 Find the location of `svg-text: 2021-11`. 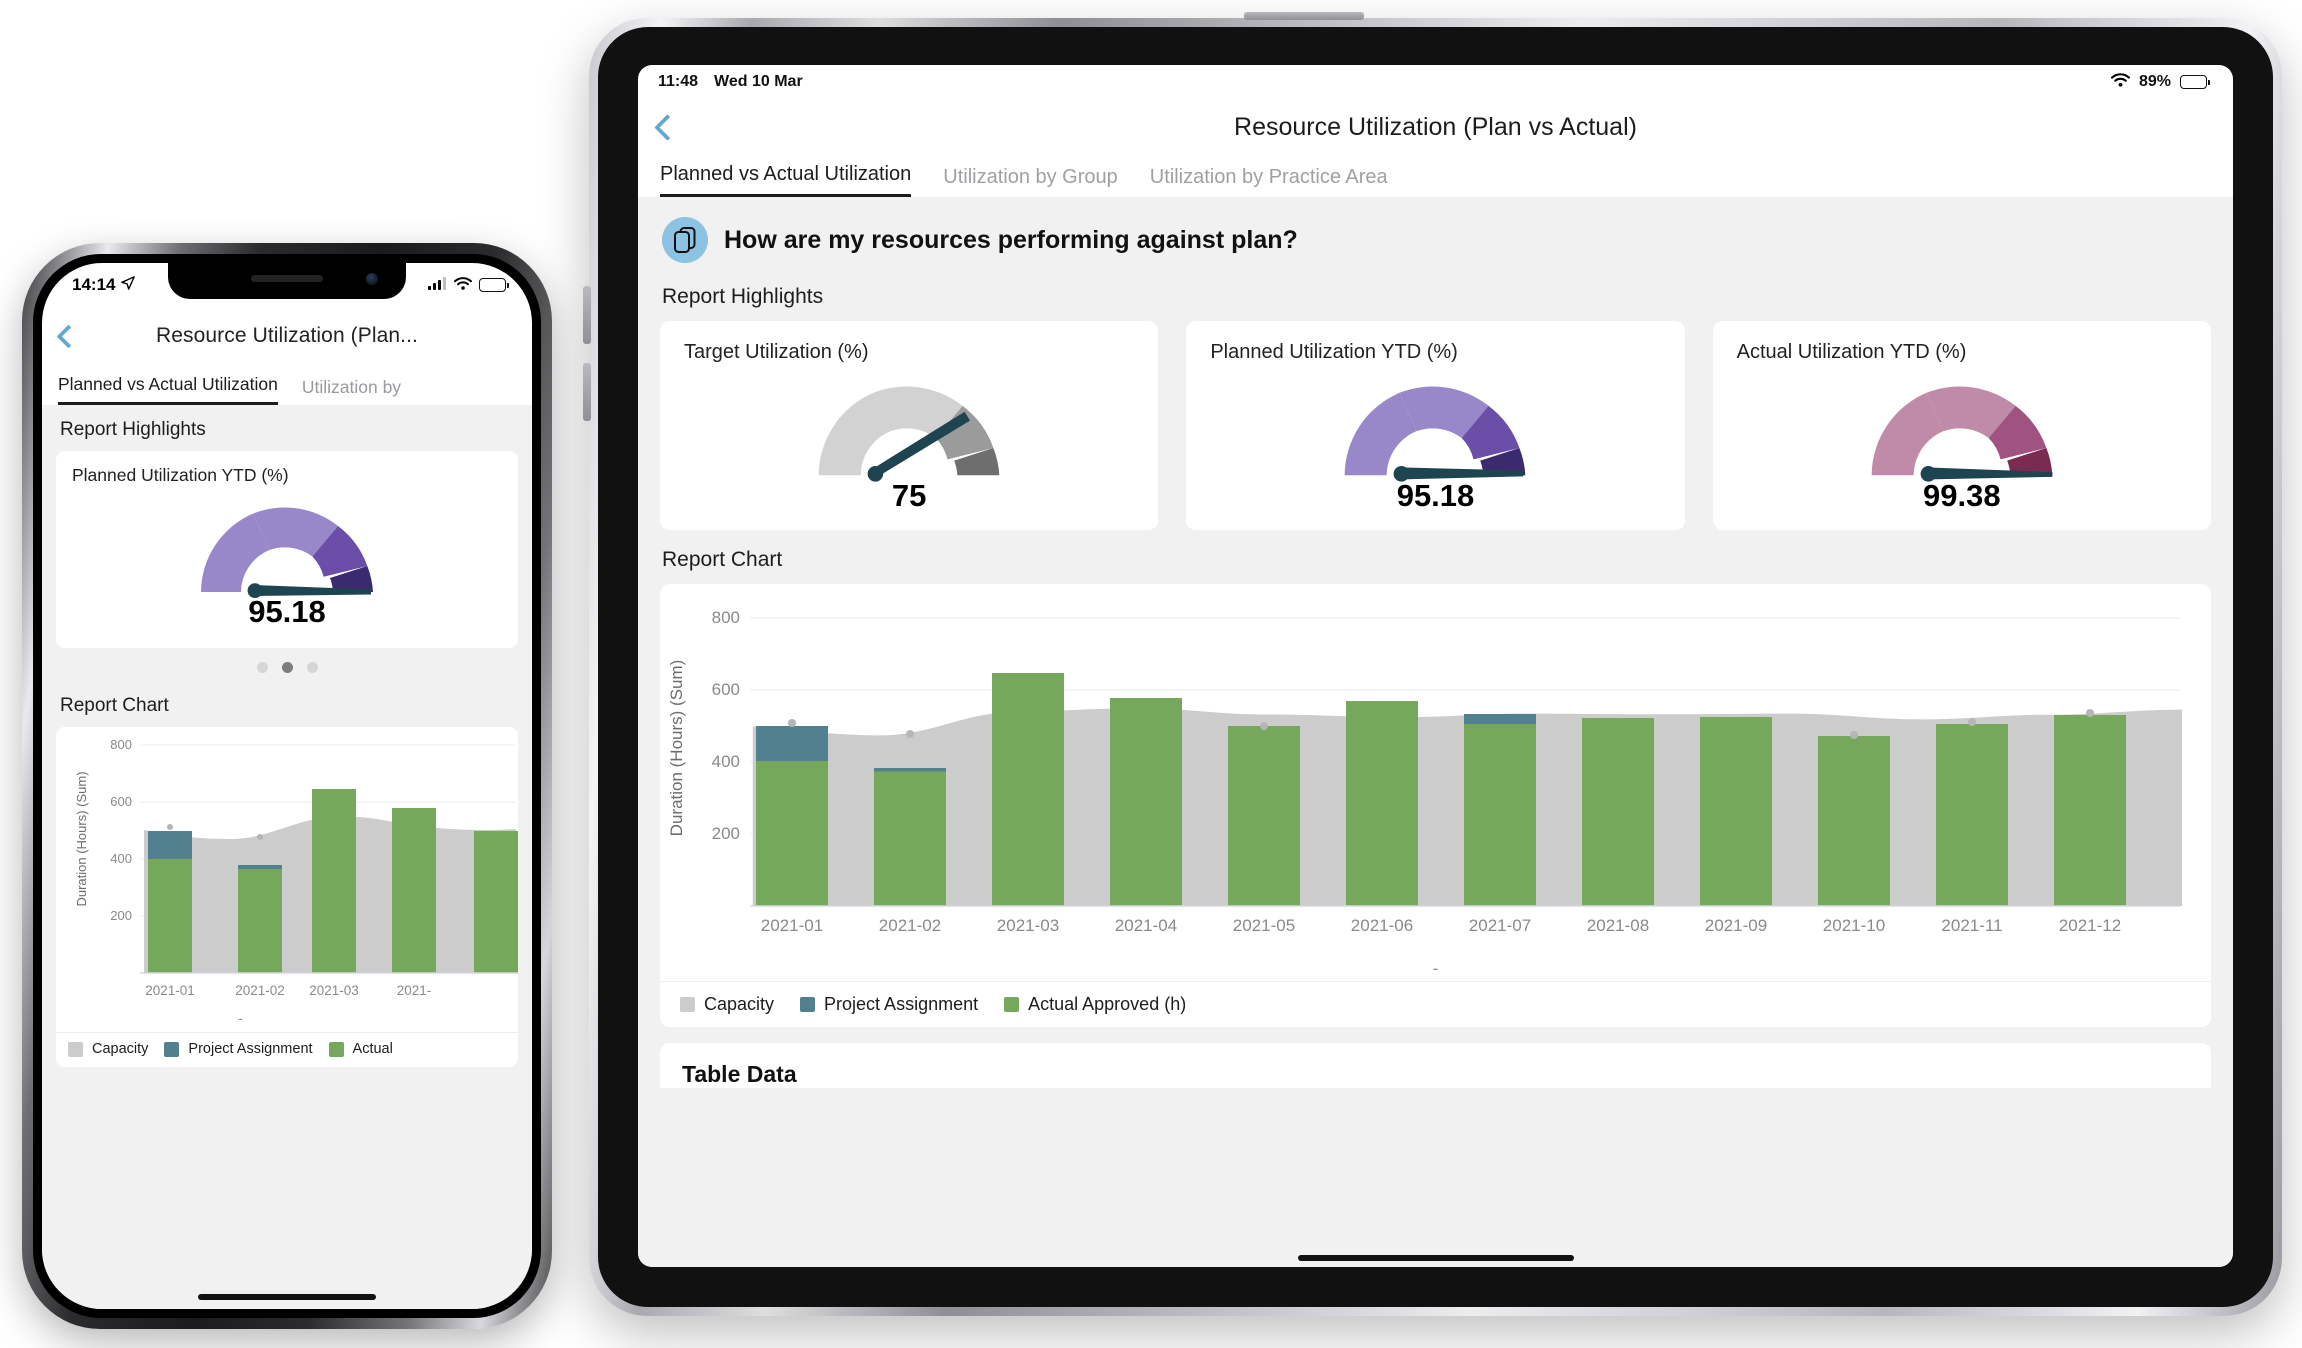

svg-text: 2021-11 is located at coordinates (1971, 925).